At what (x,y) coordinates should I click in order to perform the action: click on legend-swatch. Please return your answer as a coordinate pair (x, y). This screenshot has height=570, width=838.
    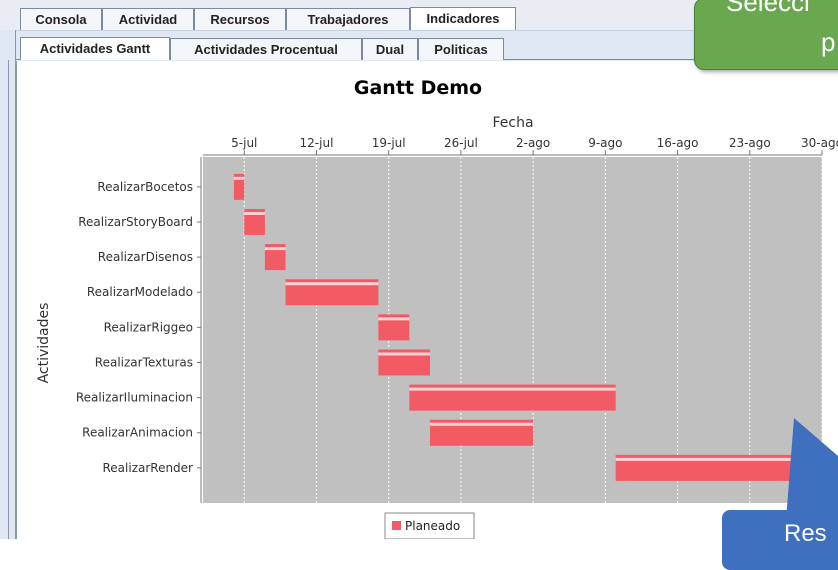
    Looking at the image, I should click on (396, 525).